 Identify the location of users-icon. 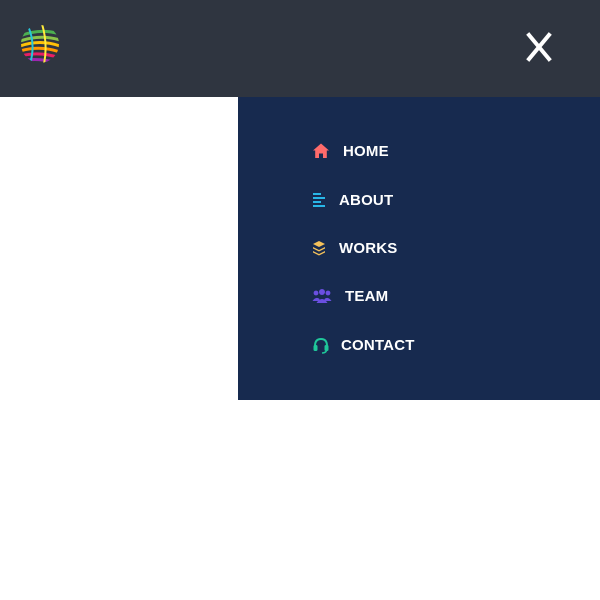
(322, 296).